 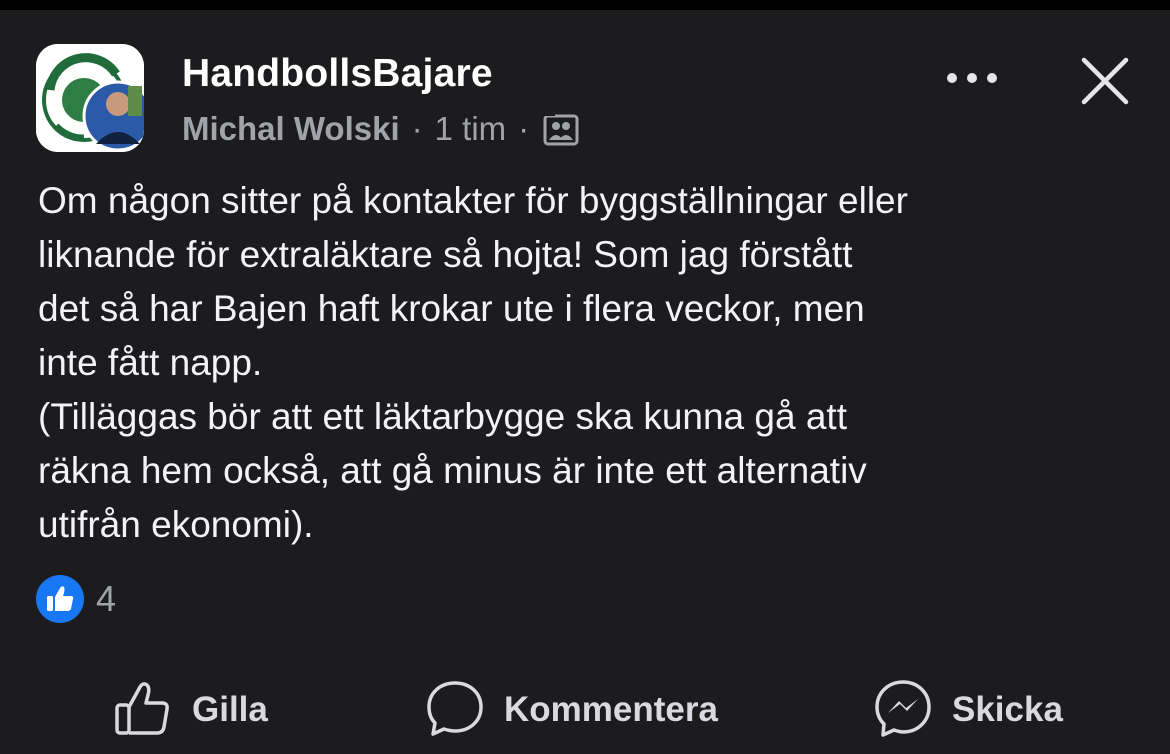 I want to click on like-reaction-icon, so click(x=60, y=599).